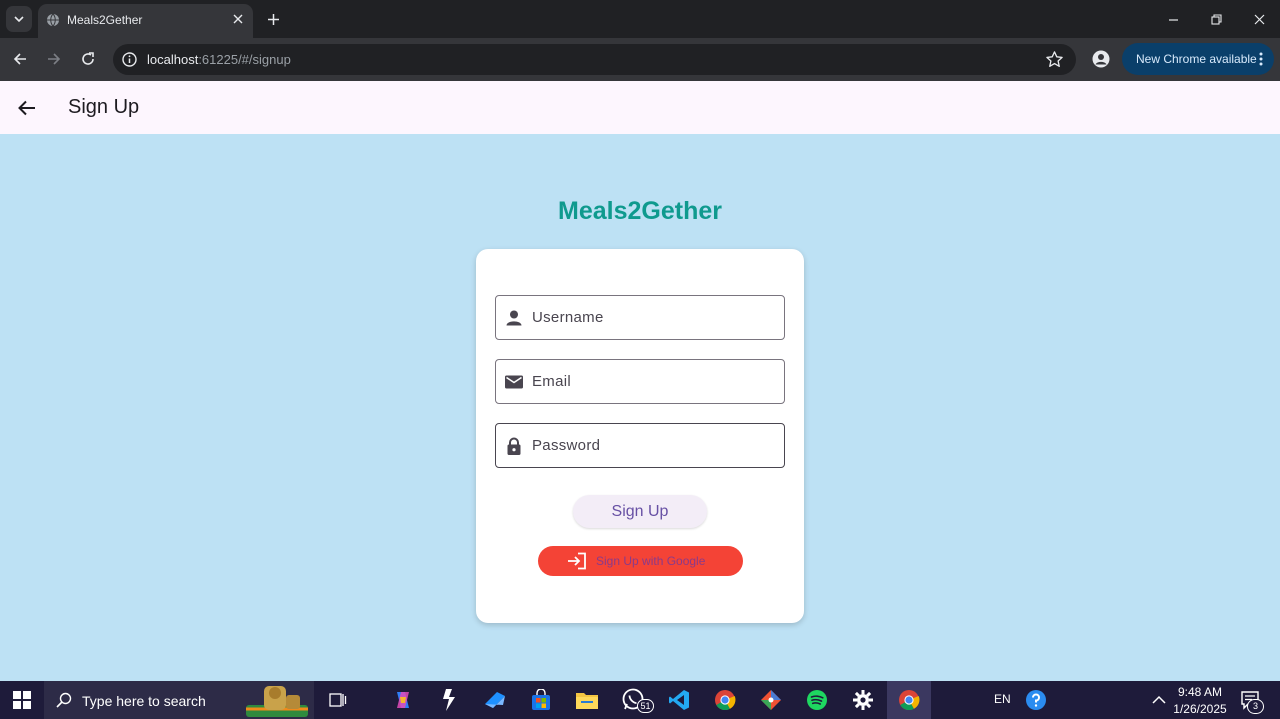 The height and width of the screenshot is (719, 1280). I want to click on arrow-left-icon, so click(19, 59).